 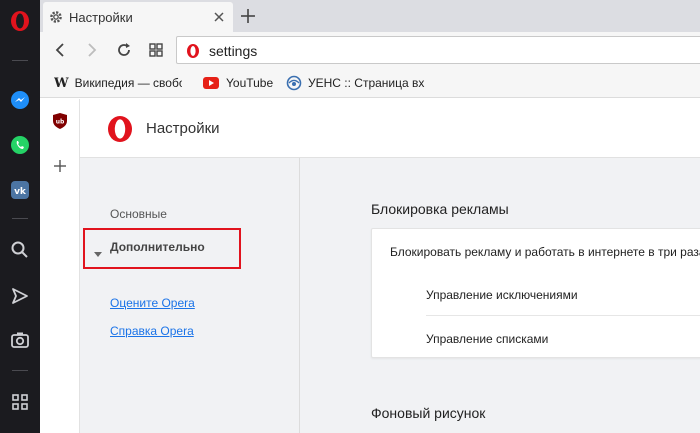 What do you see at coordinates (124, 50) in the screenshot?
I see `reload-button` at bounding box center [124, 50].